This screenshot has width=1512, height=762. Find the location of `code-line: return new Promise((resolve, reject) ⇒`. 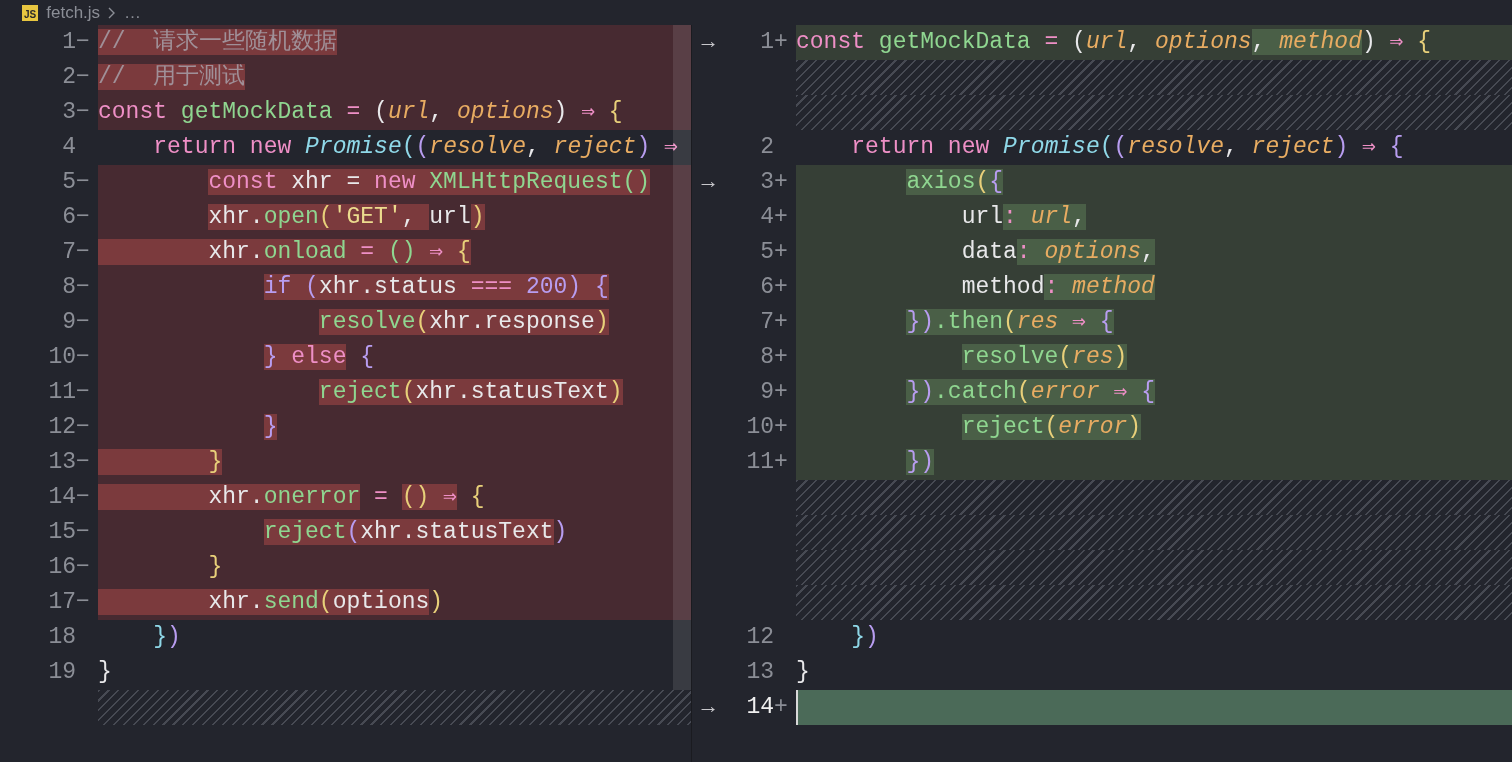

code-line: return new Promise((resolve, reject) ⇒ is located at coordinates (415, 147).